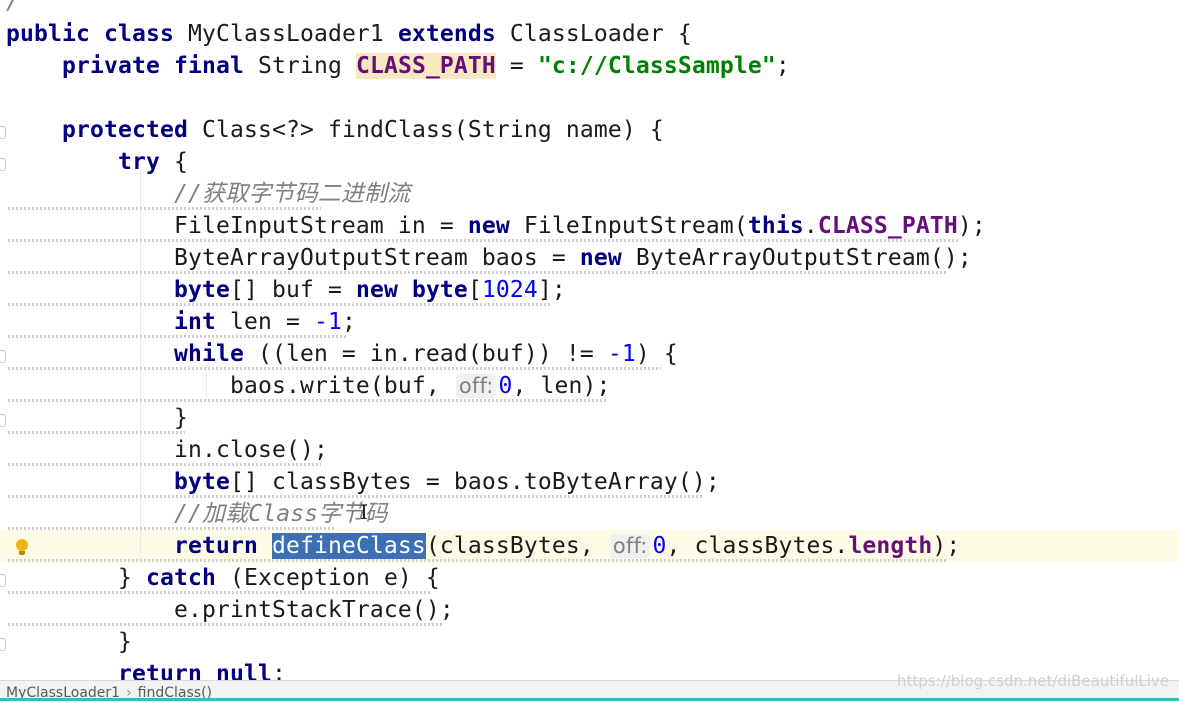 The image size is (1179, 703). I want to click on code-token: e.printStackTrace();, so click(230, 610).